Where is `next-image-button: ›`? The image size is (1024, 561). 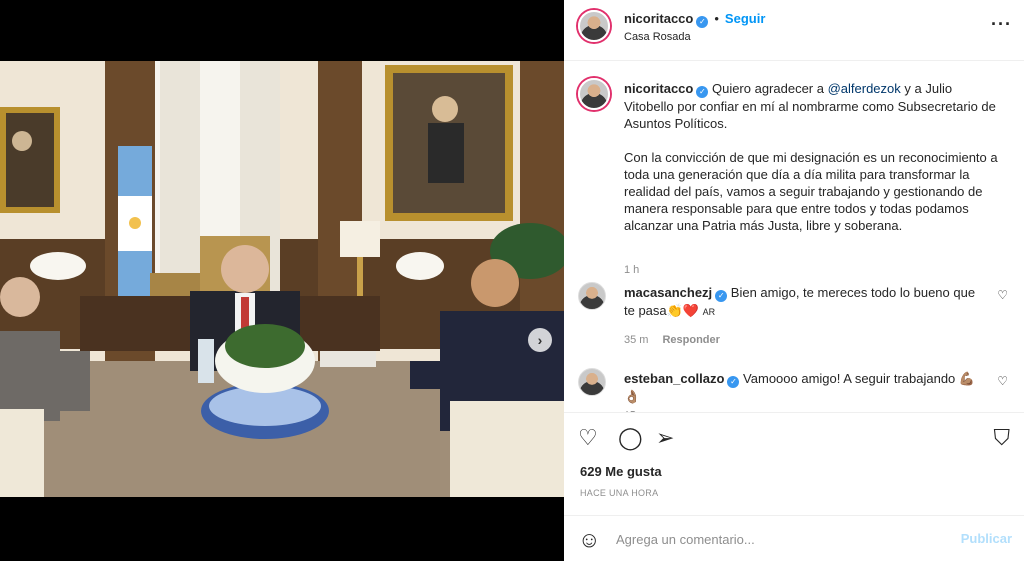
next-image-button: › is located at coordinates (540, 340).